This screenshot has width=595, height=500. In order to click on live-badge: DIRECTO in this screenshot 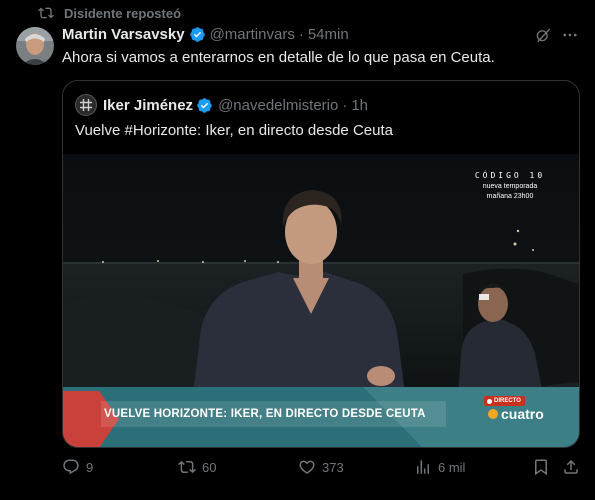, I will do `click(504, 401)`.